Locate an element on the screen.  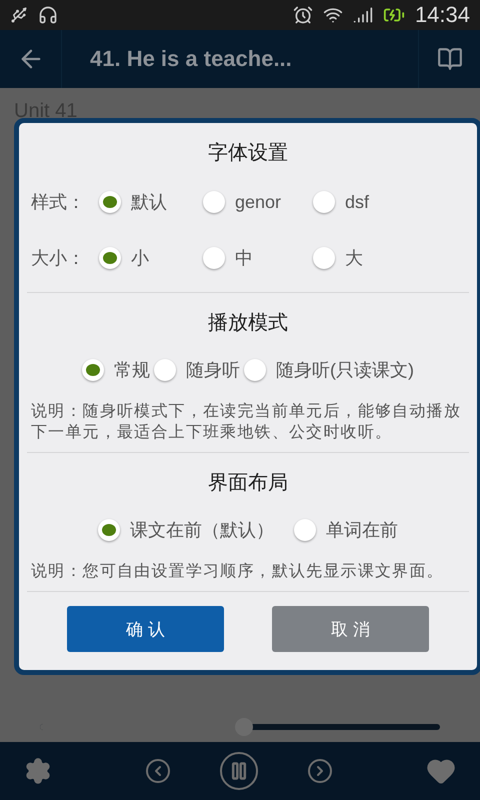
pause-icon is located at coordinates (239, 771).